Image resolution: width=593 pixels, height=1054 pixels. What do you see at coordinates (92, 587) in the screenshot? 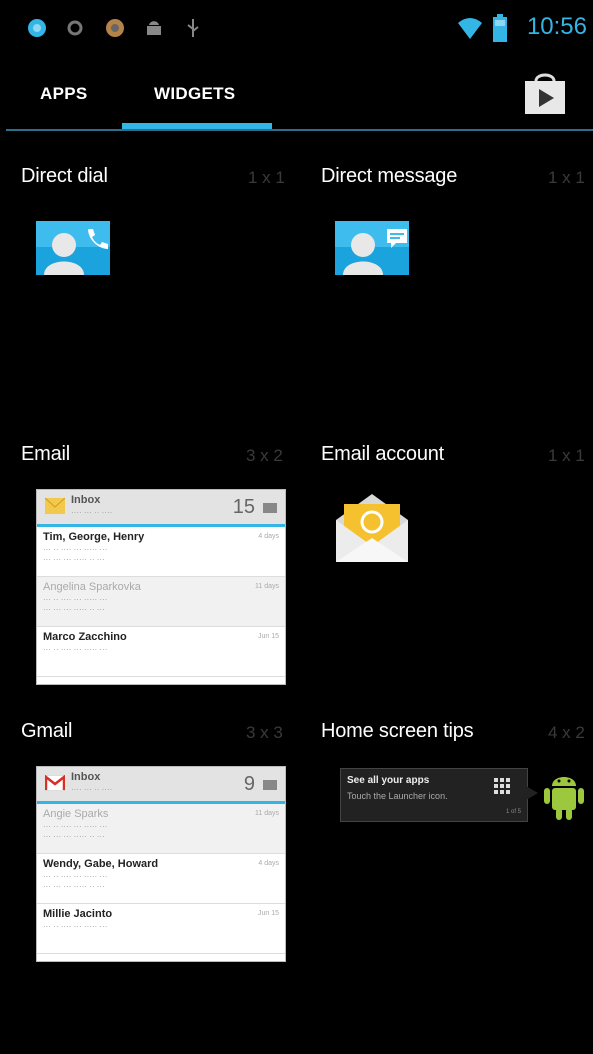
I see `sender: Angelina Sparkovka` at bounding box center [92, 587].